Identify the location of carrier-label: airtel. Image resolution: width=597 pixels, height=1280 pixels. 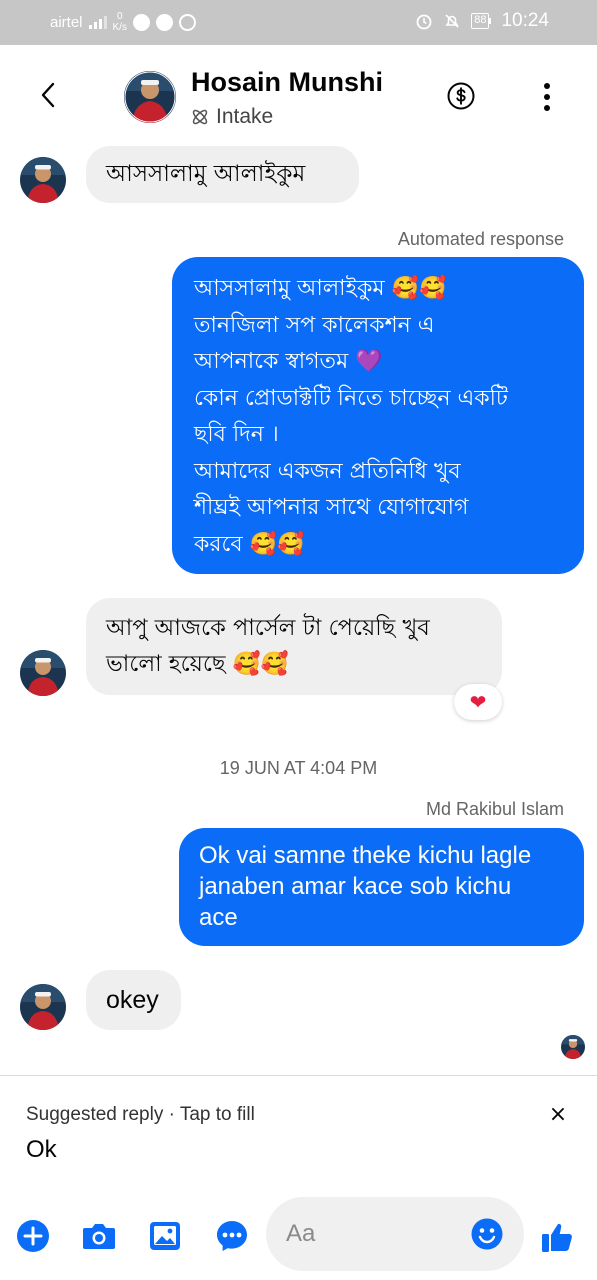
(66, 22).